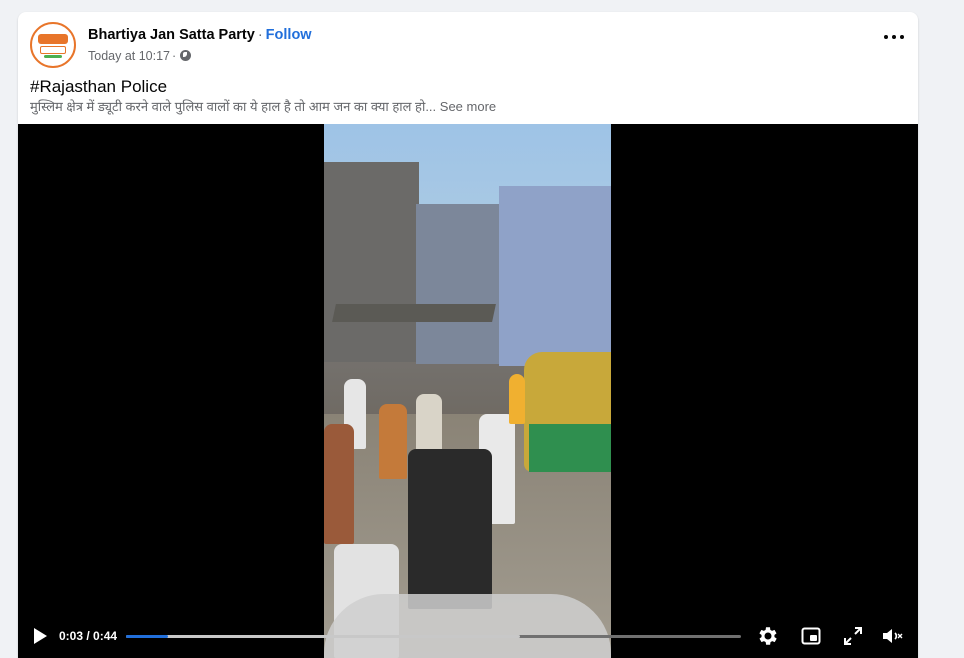  Describe the element at coordinates (105, 636) in the screenshot. I see `duration: 0:44` at that location.